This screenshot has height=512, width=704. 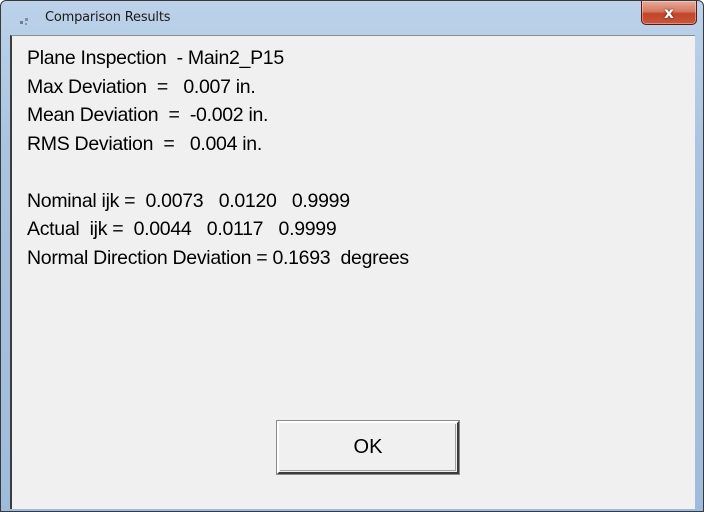 What do you see at coordinates (28, 20) in the screenshot?
I see `window-app-icon` at bounding box center [28, 20].